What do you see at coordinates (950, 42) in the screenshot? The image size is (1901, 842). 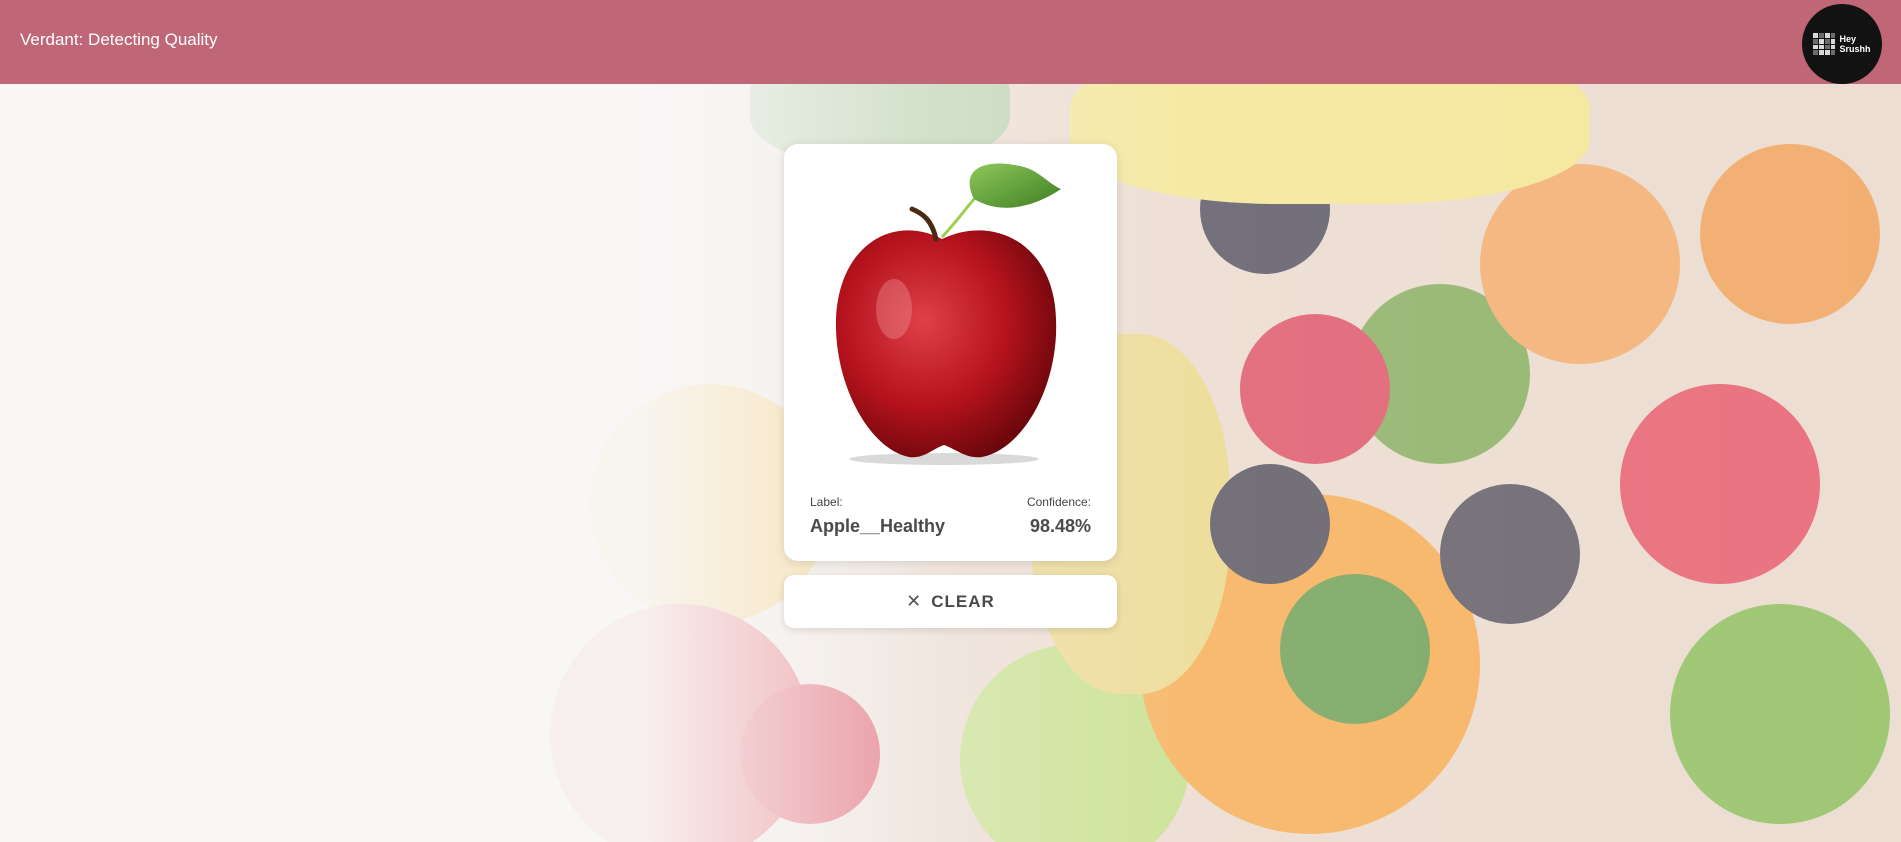 I see `top-app-bar: Verdant: Detecting Quality Hey Srushh` at bounding box center [950, 42].